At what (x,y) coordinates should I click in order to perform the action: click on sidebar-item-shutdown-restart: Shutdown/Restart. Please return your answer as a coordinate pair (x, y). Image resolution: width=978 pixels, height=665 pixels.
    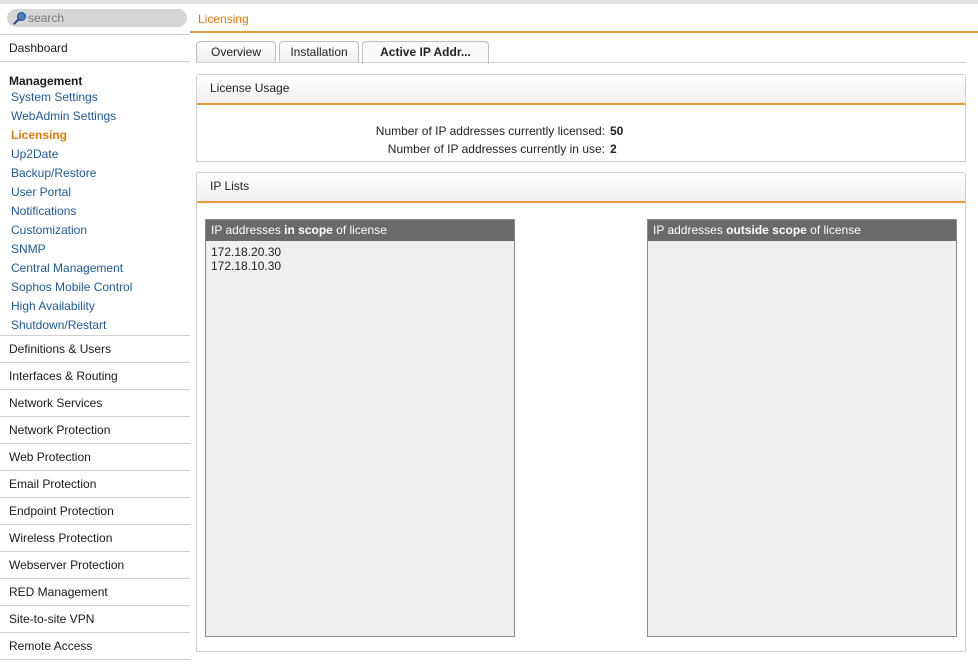
    Looking at the image, I should click on (58, 325).